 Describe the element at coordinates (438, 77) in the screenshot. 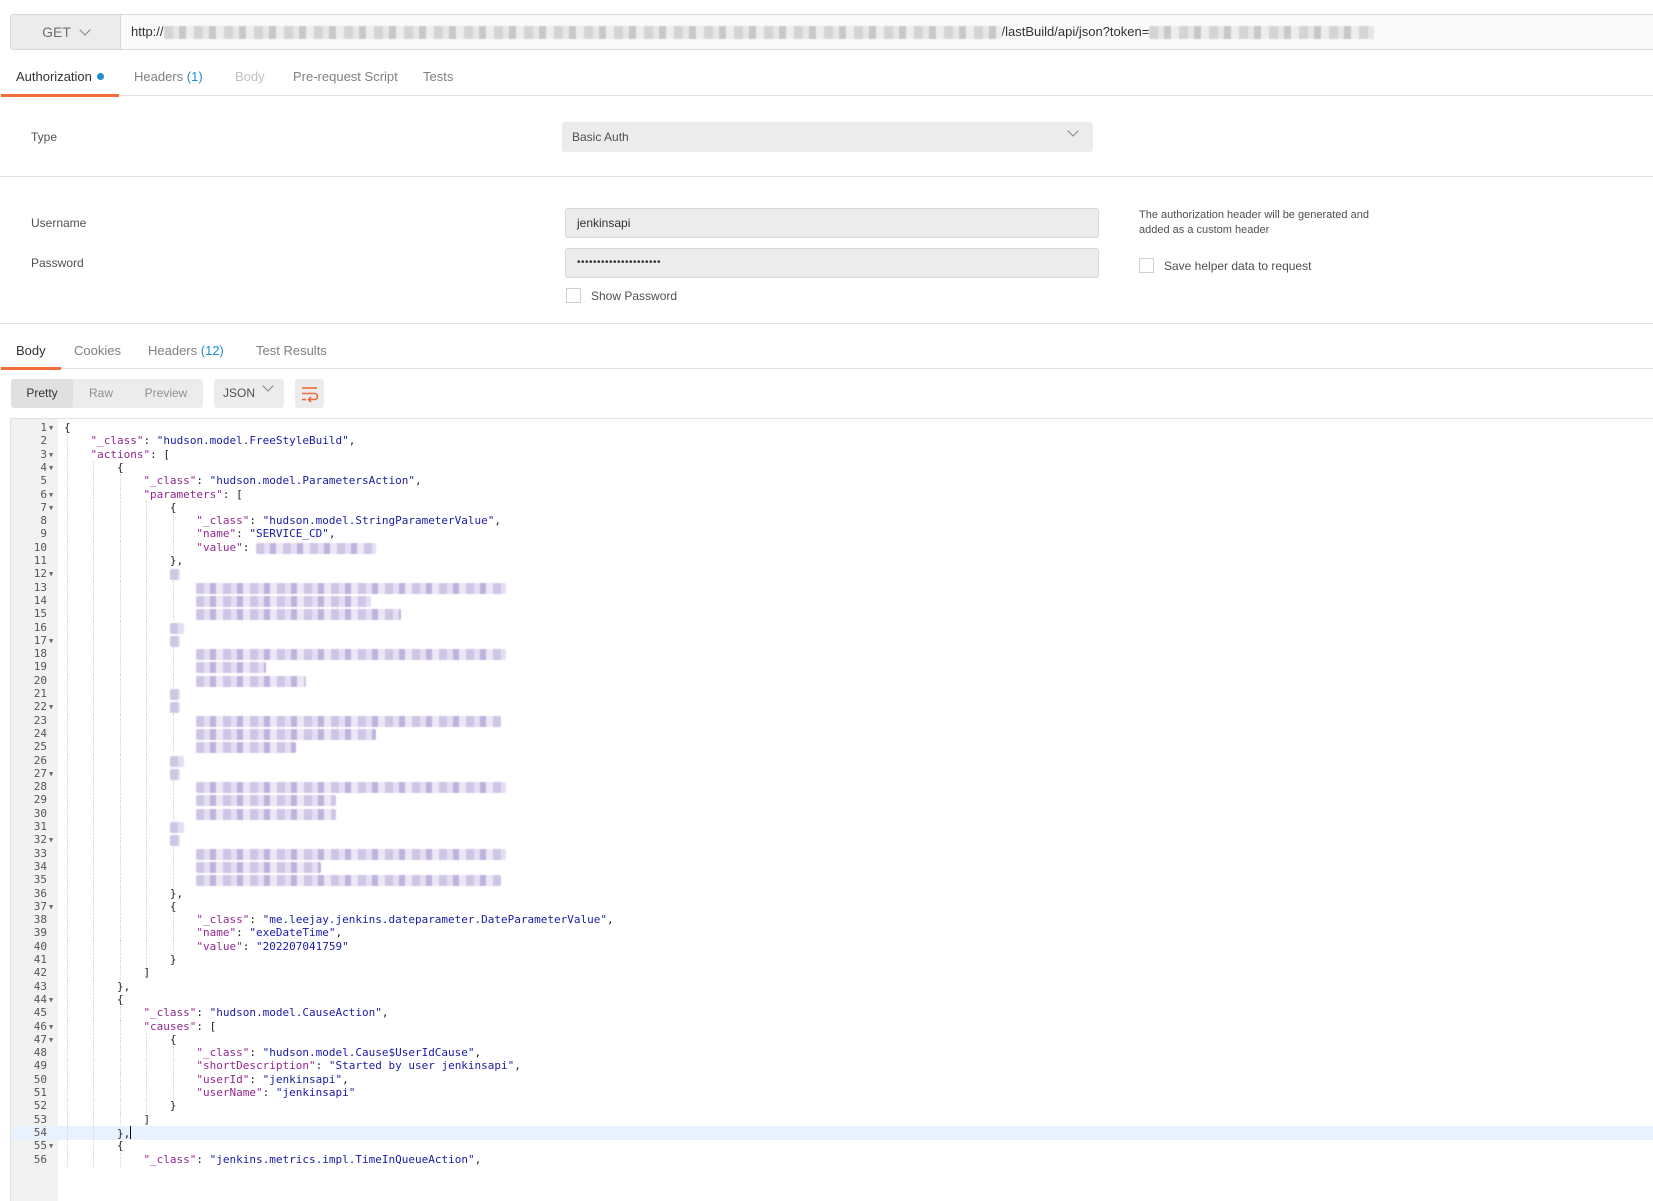

I see `tab-tests: Tests` at that location.